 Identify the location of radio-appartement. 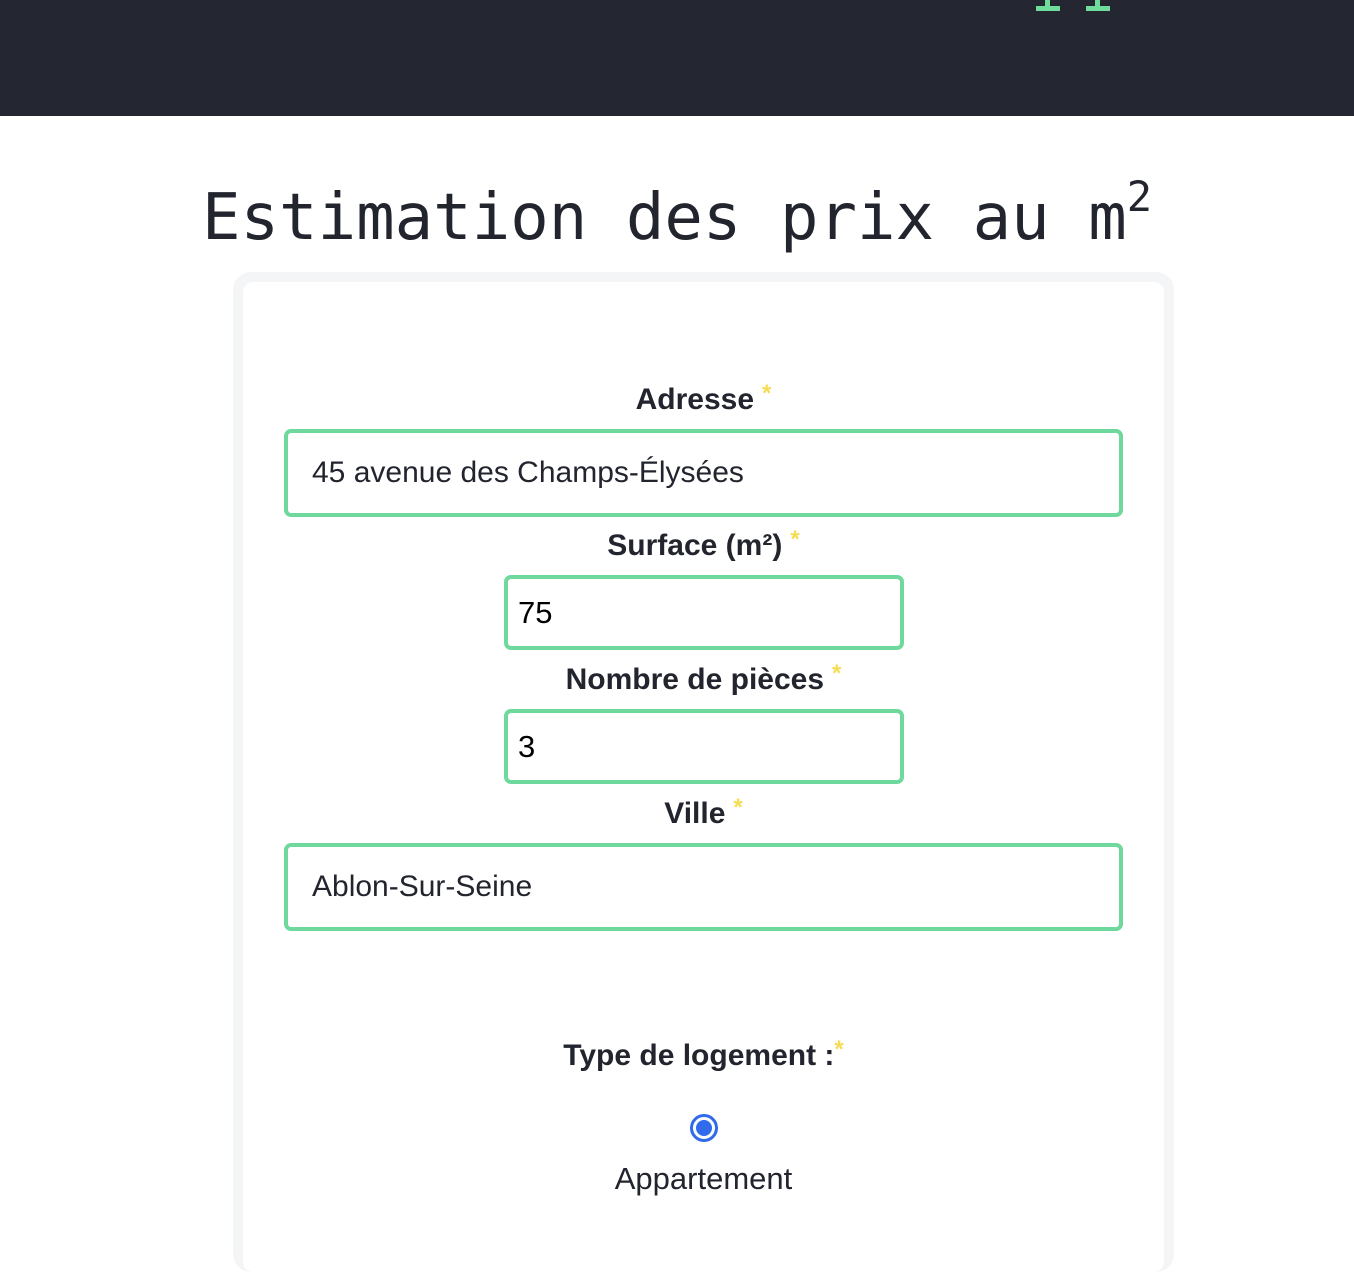
(704, 1128).